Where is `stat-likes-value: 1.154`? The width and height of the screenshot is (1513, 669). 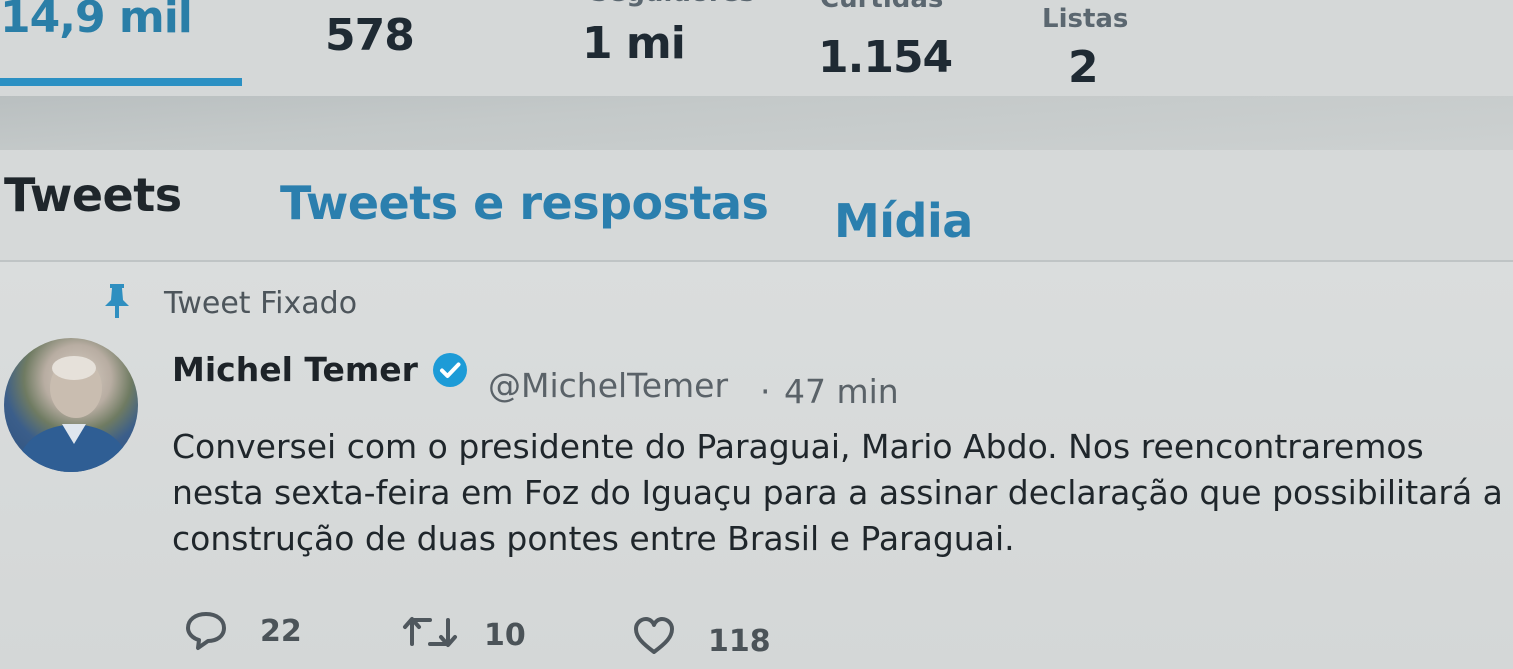 stat-likes-value: 1.154 is located at coordinates (885, 57).